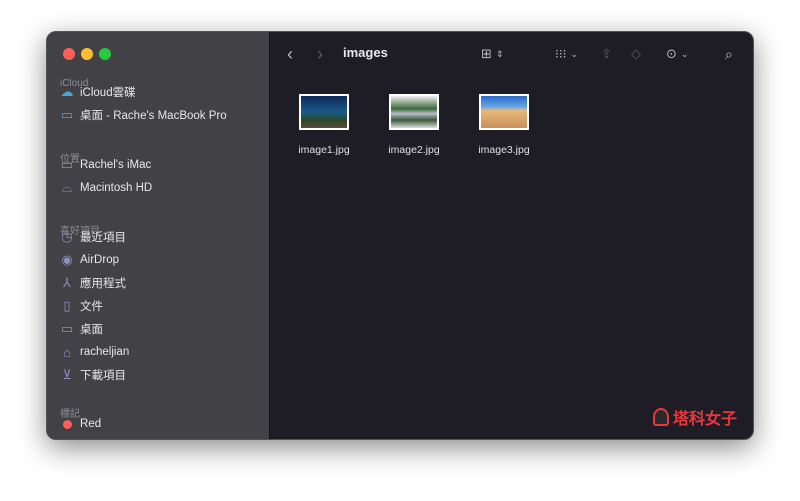  Describe the element at coordinates (103, 238) in the screenshot. I see `sidebar-item-label: 最近項目` at that location.